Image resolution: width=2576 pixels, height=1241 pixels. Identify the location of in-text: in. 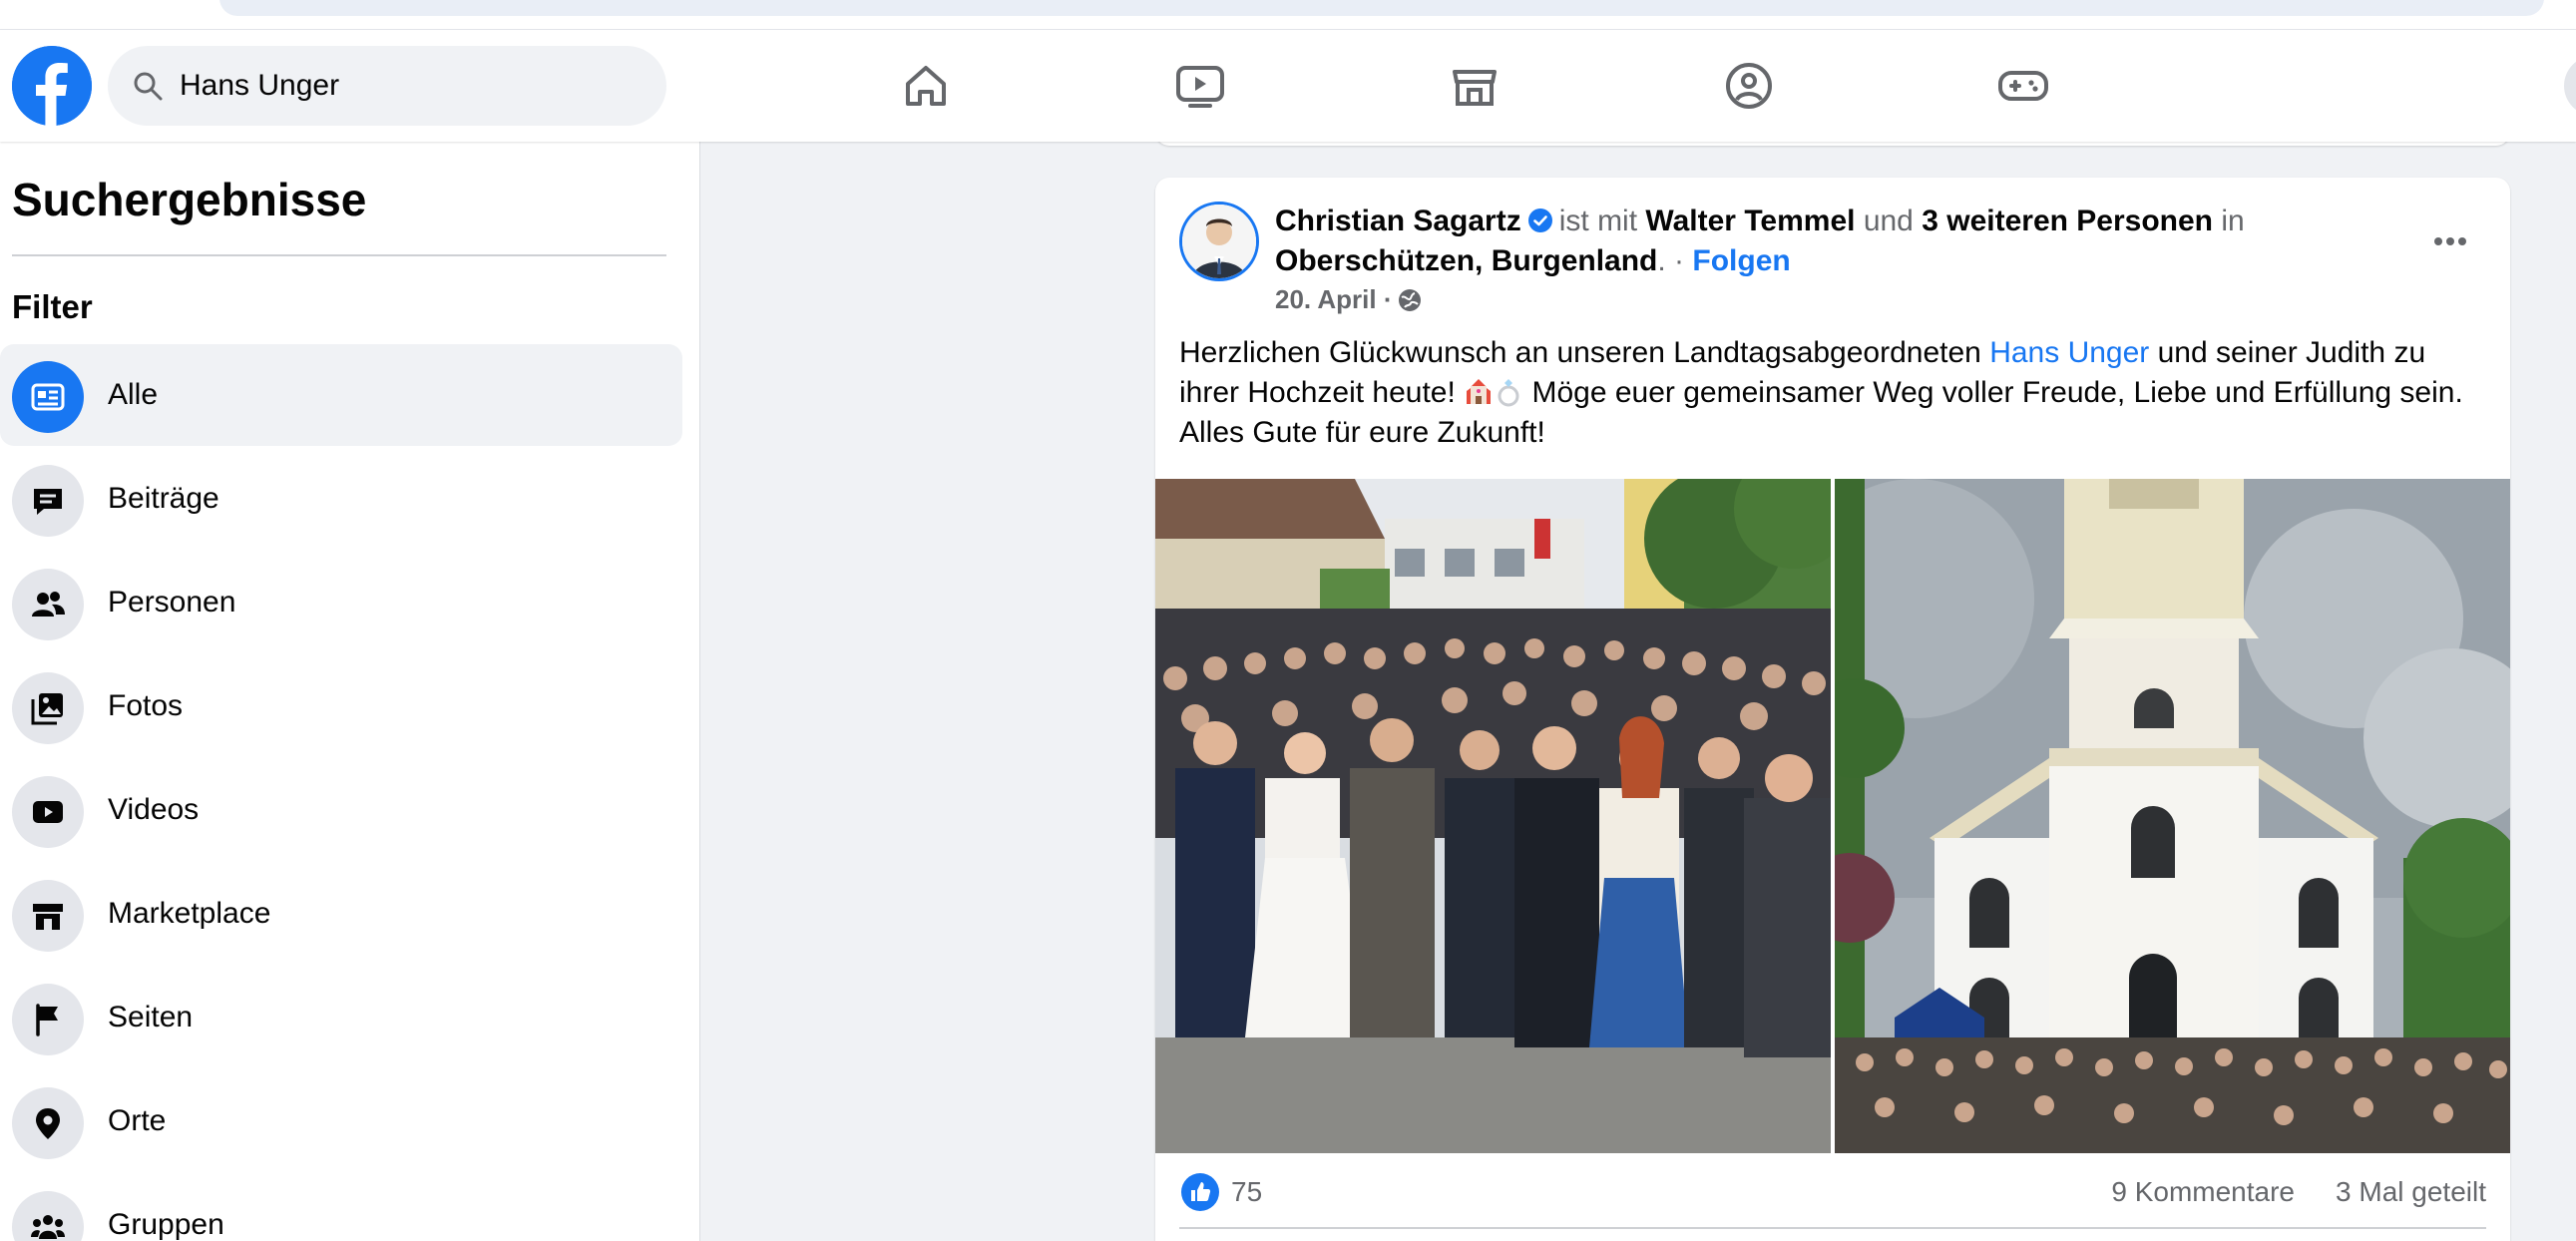
(2233, 221).